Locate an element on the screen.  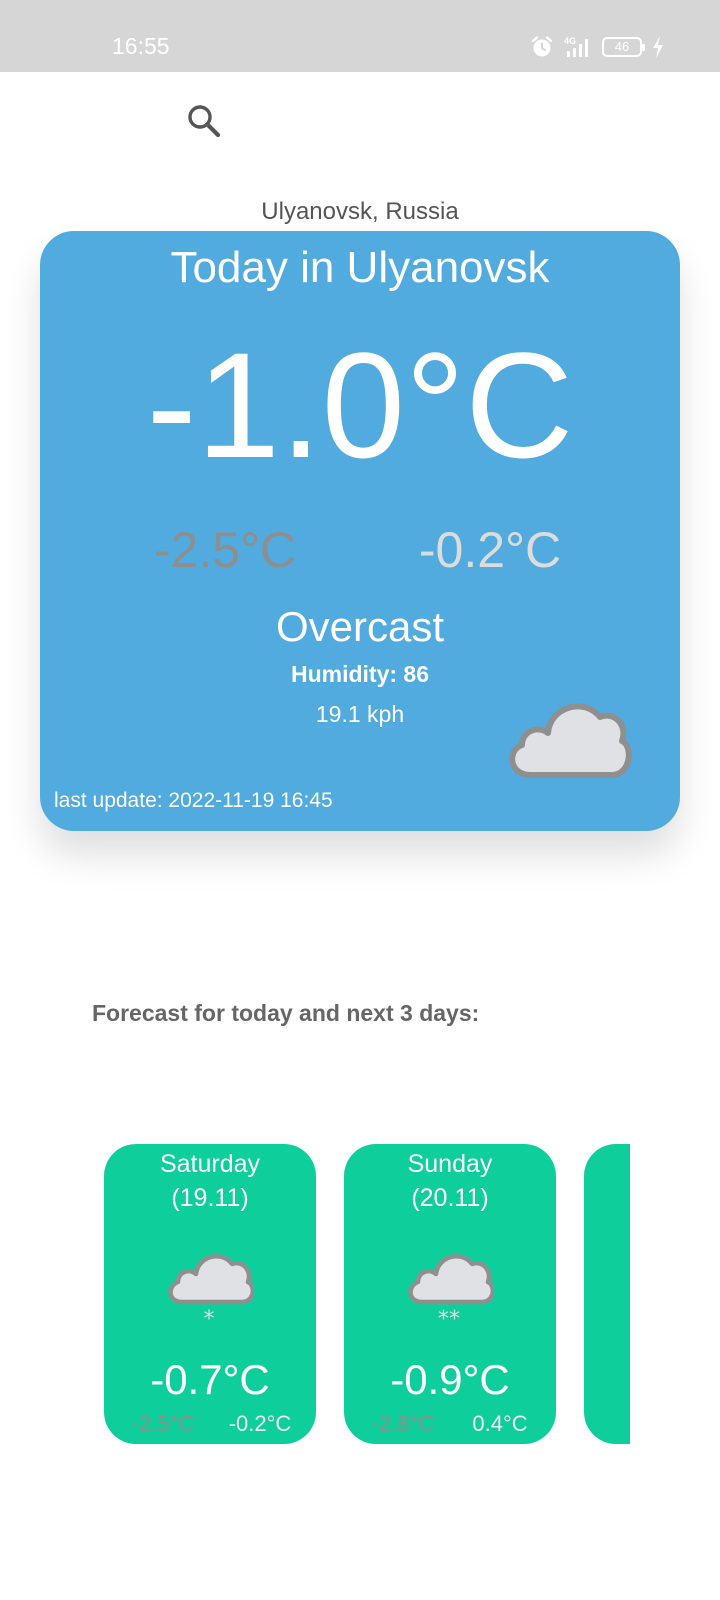
current-temperature: -1.0°C is located at coordinates (360, 405).